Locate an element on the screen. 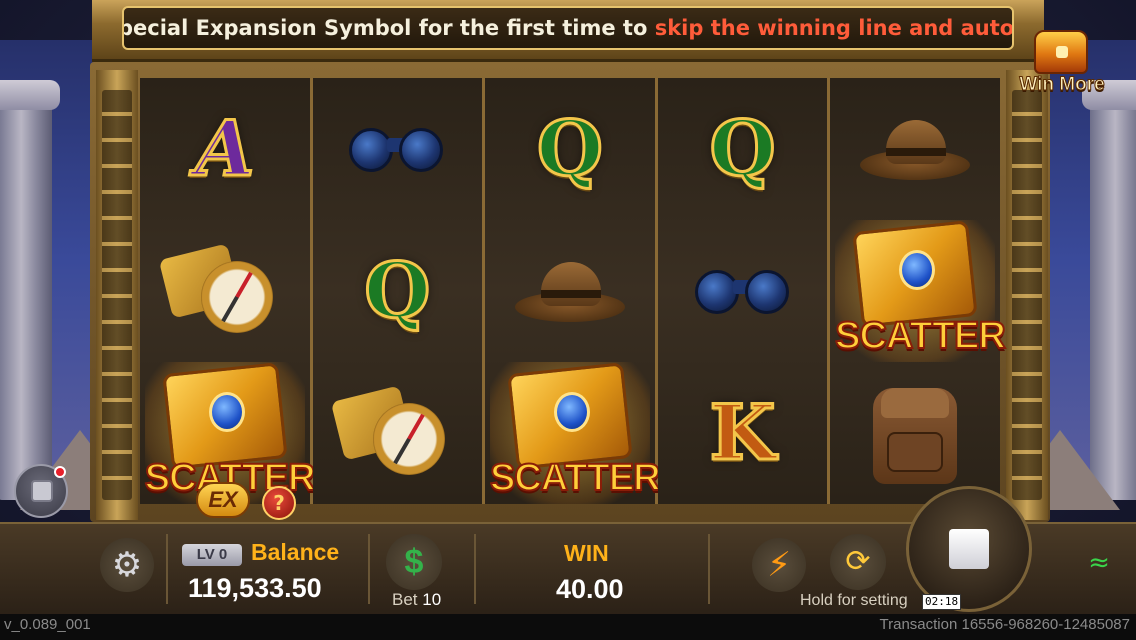 The width and height of the screenshot is (1136, 640). bet-button: $ is located at coordinates (414, 562).